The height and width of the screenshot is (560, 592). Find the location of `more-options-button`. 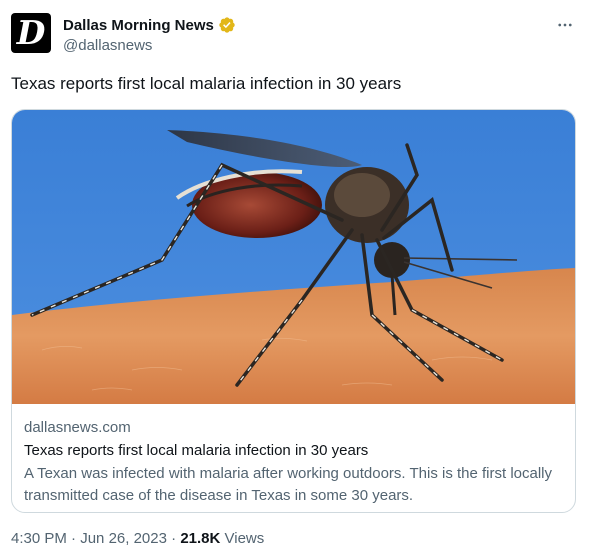

more-options-button is located at coordinates (565, 25).